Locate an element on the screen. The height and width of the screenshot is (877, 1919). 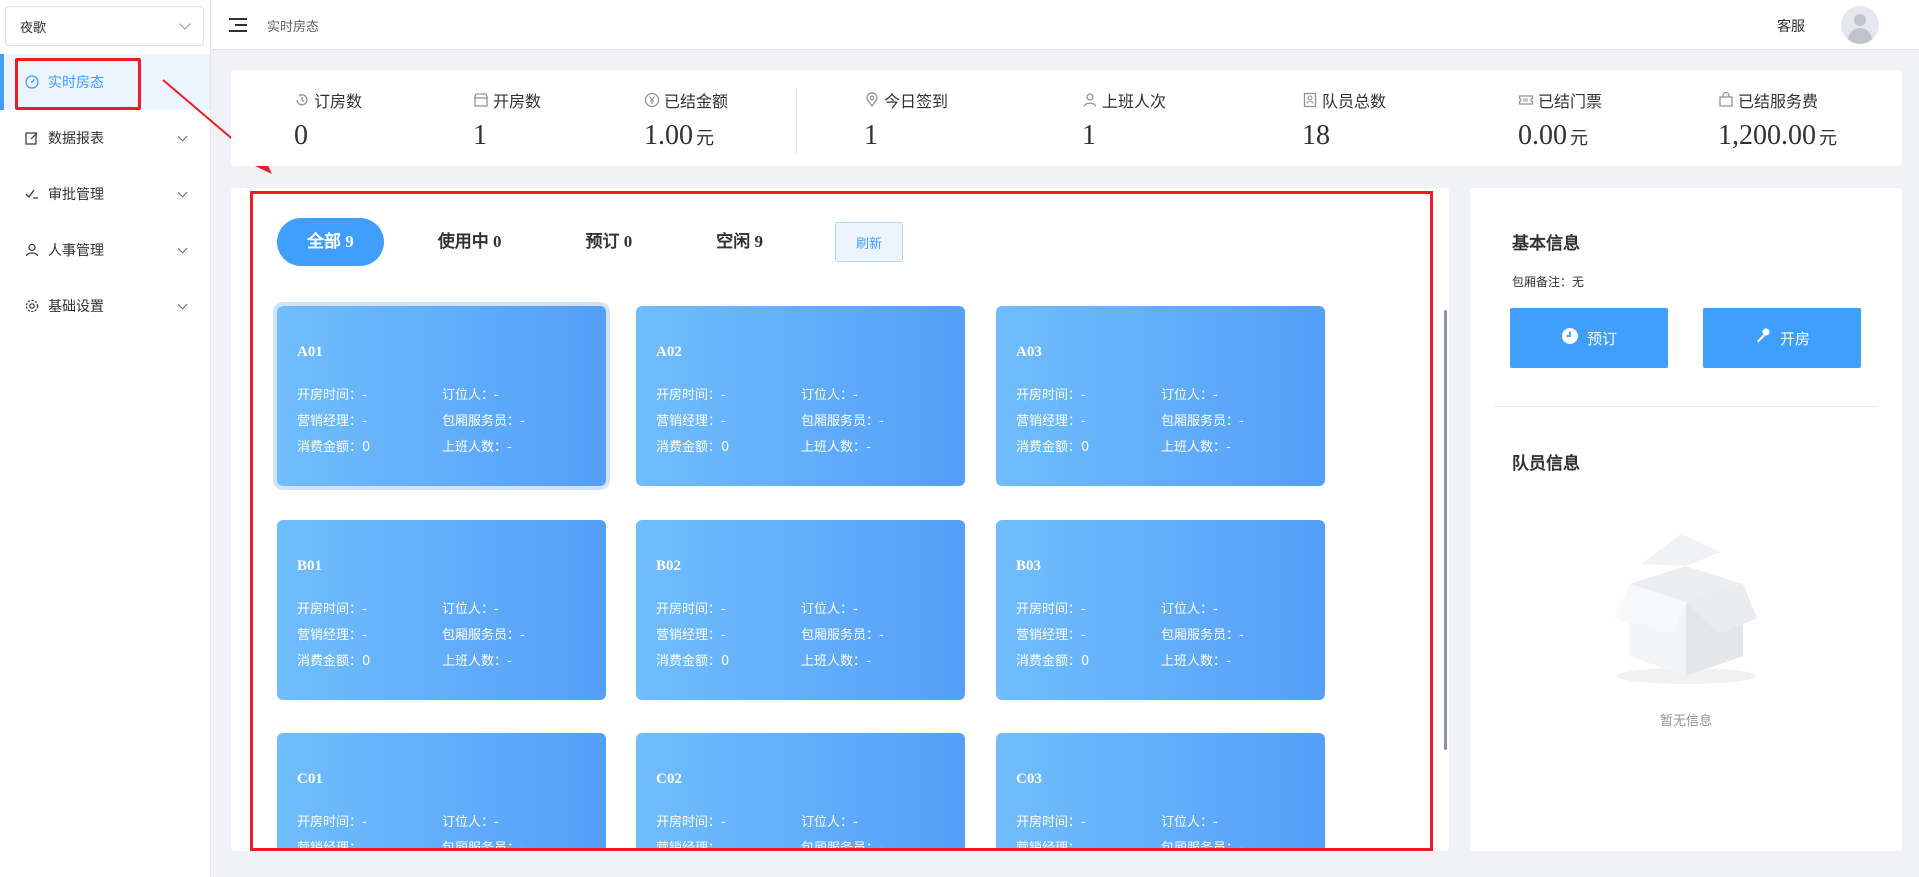
stat-label: 开房数 is located at coordinates (517, 101).